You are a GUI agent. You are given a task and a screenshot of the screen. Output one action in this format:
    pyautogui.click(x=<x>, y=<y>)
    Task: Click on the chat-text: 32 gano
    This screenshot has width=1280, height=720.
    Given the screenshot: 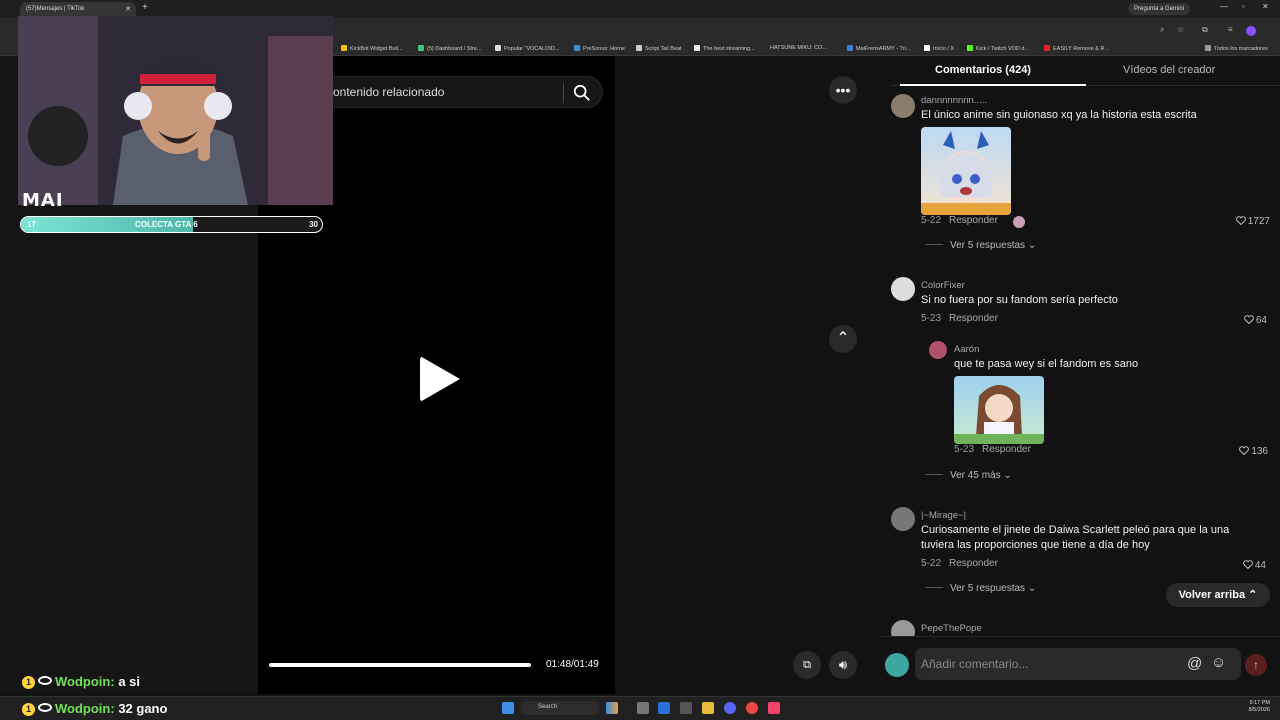 What is the action you would take?
    pyautogui.click(x=143, y=708)
    